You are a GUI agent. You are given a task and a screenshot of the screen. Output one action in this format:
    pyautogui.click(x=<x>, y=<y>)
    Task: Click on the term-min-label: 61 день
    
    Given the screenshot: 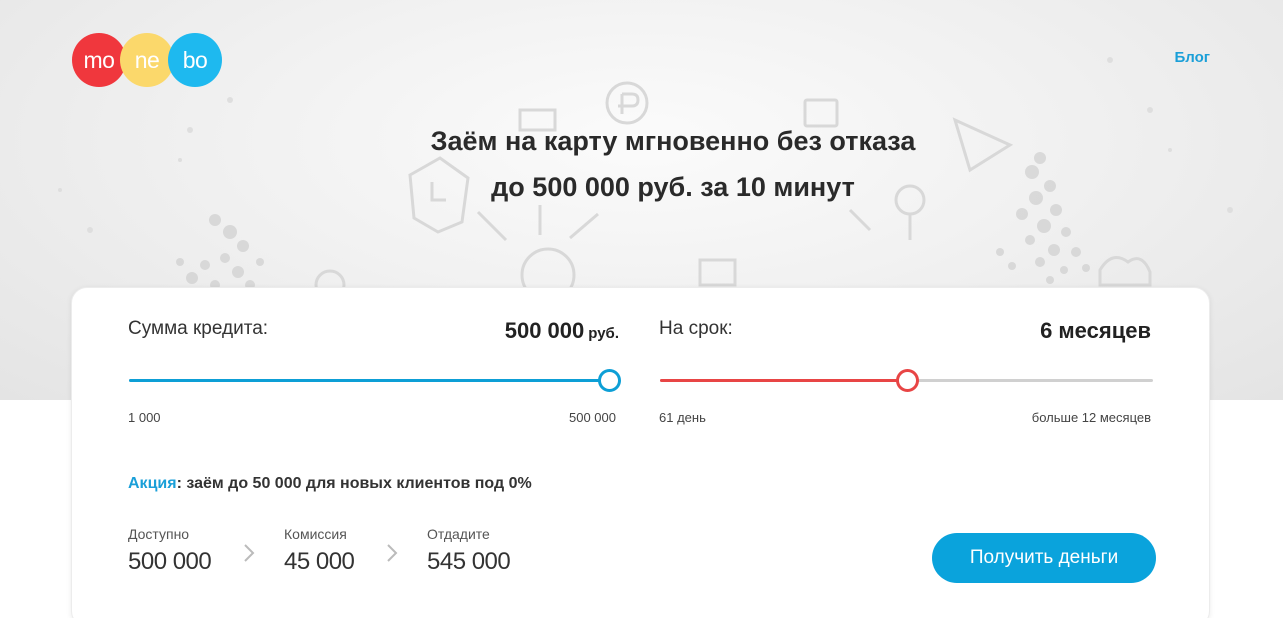 What is the action you would take?
    pyautogui.click(x=682, y=417)
    